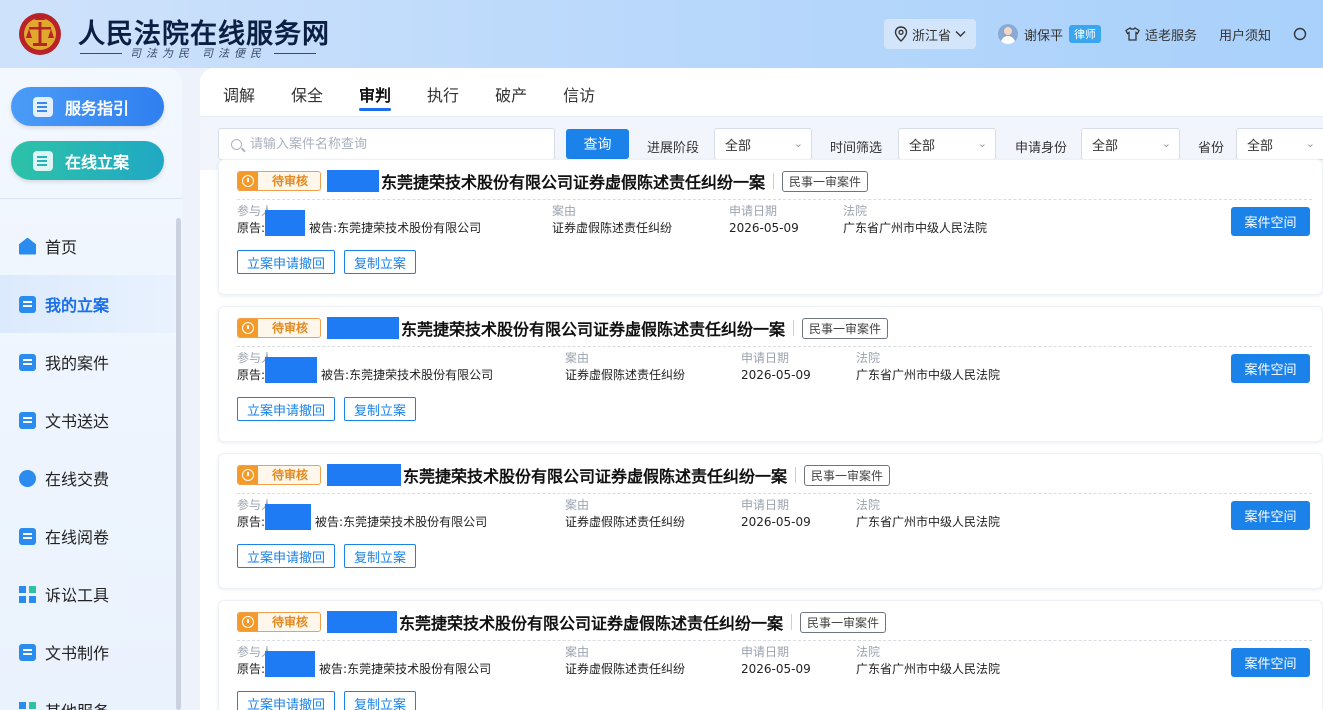 The height and width of the screenshot is (710, 1323). What do you see at coordinates (763, 144) in the screenshot?
I see `stage-select: 全部 ⌄` at bounding box center [763, 144].